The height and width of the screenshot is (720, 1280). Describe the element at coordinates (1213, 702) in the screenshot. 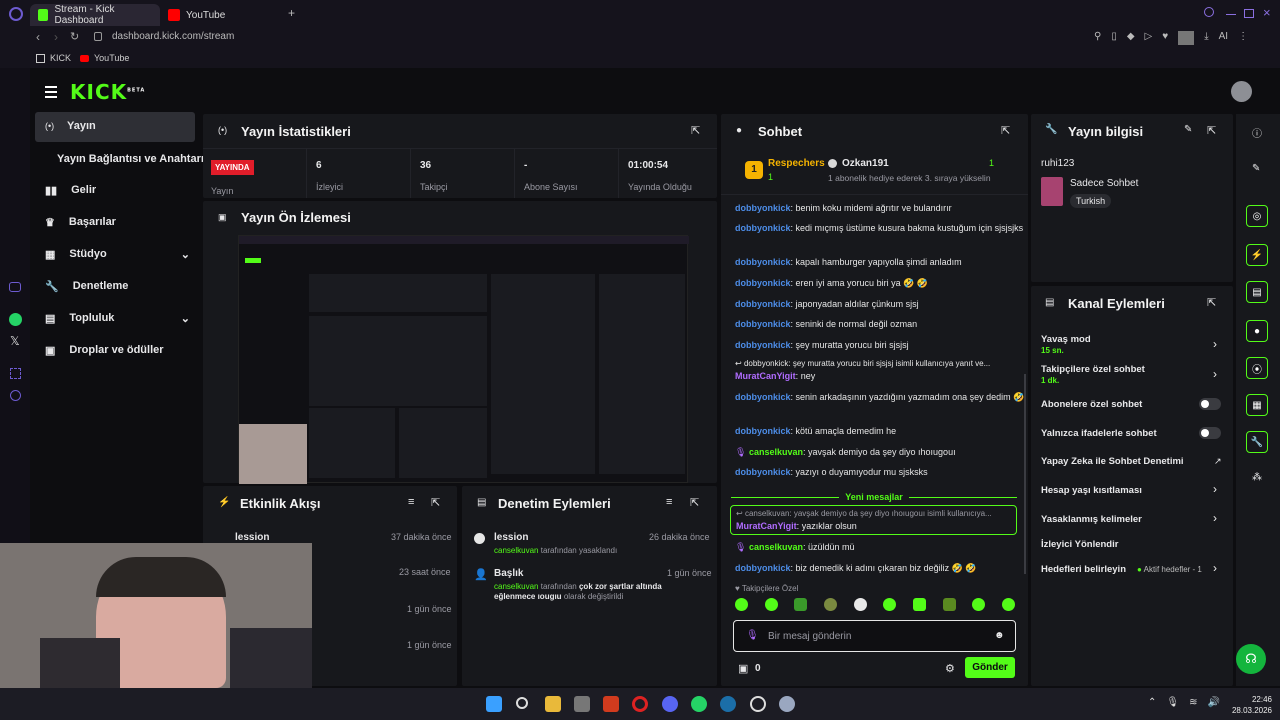

I see `volume-icon: 🔊` at that location.